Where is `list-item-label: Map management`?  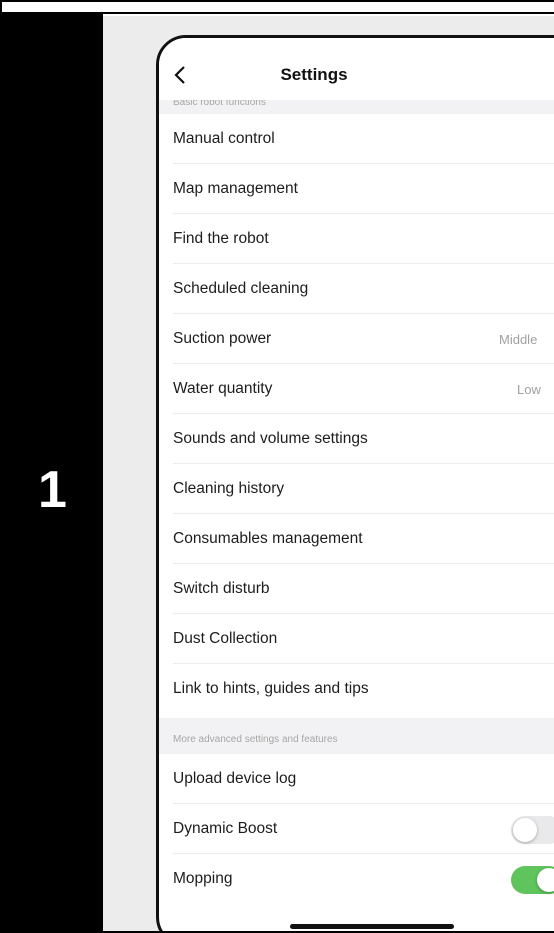 list-item-label: Map management is located at coordinates (235, 188).